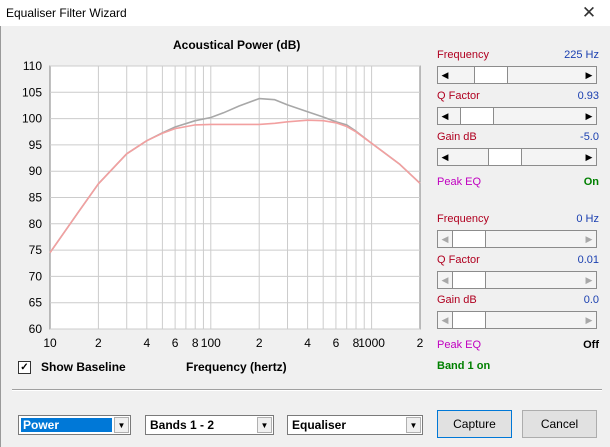  I want to click on band2-frequency-slider: ◀ ▶, so click(517, 239).